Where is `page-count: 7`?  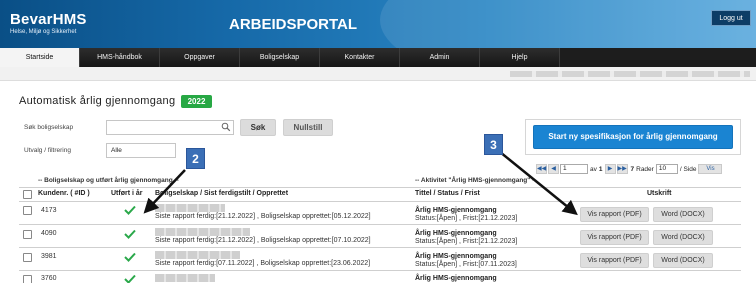
page-count: 7 is located at coordinates (632, 169).